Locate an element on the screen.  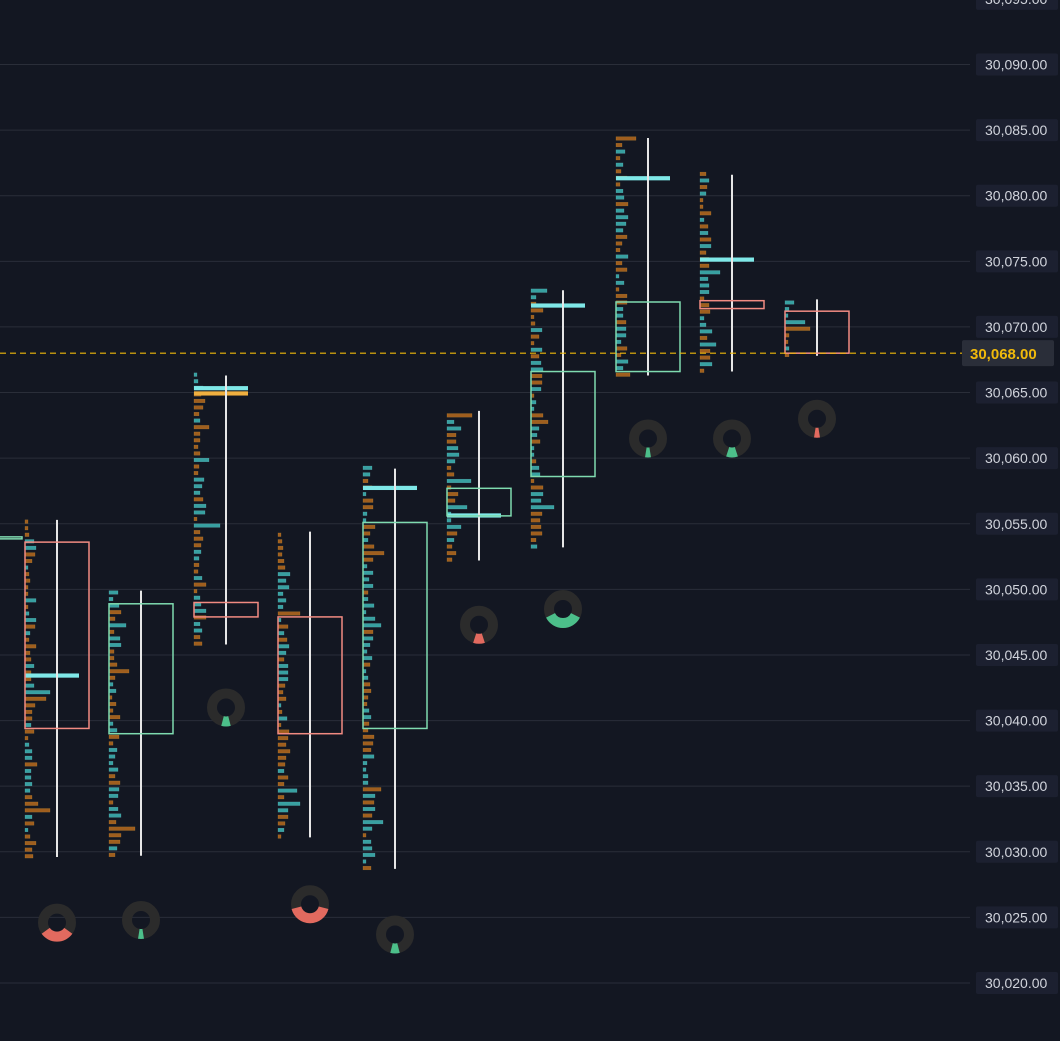
axis-tick-label: 30,085.00 is located at coordinates (1016, 130).